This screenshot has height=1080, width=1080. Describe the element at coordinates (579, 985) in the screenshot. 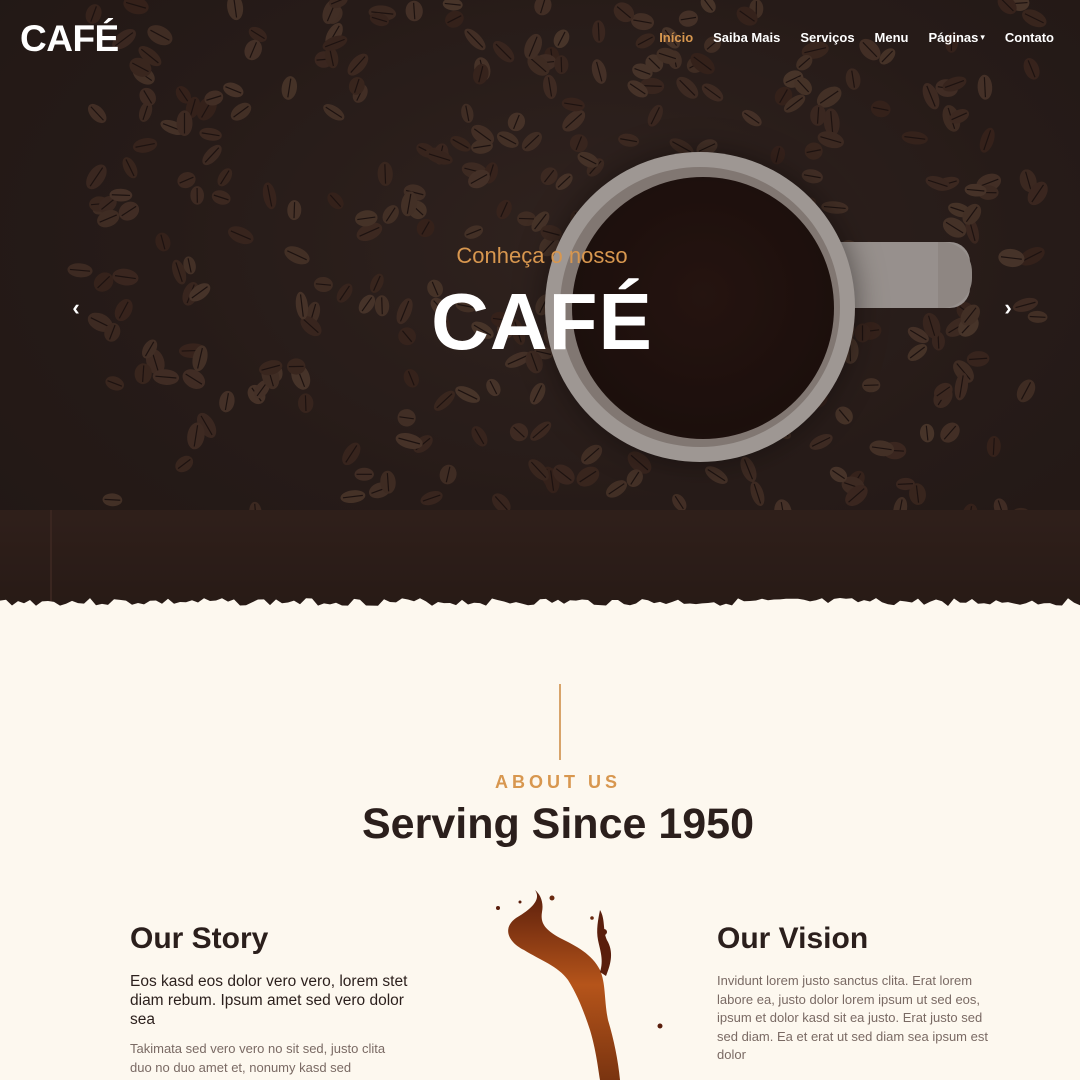

I see `coffee-splash-image` at that location.